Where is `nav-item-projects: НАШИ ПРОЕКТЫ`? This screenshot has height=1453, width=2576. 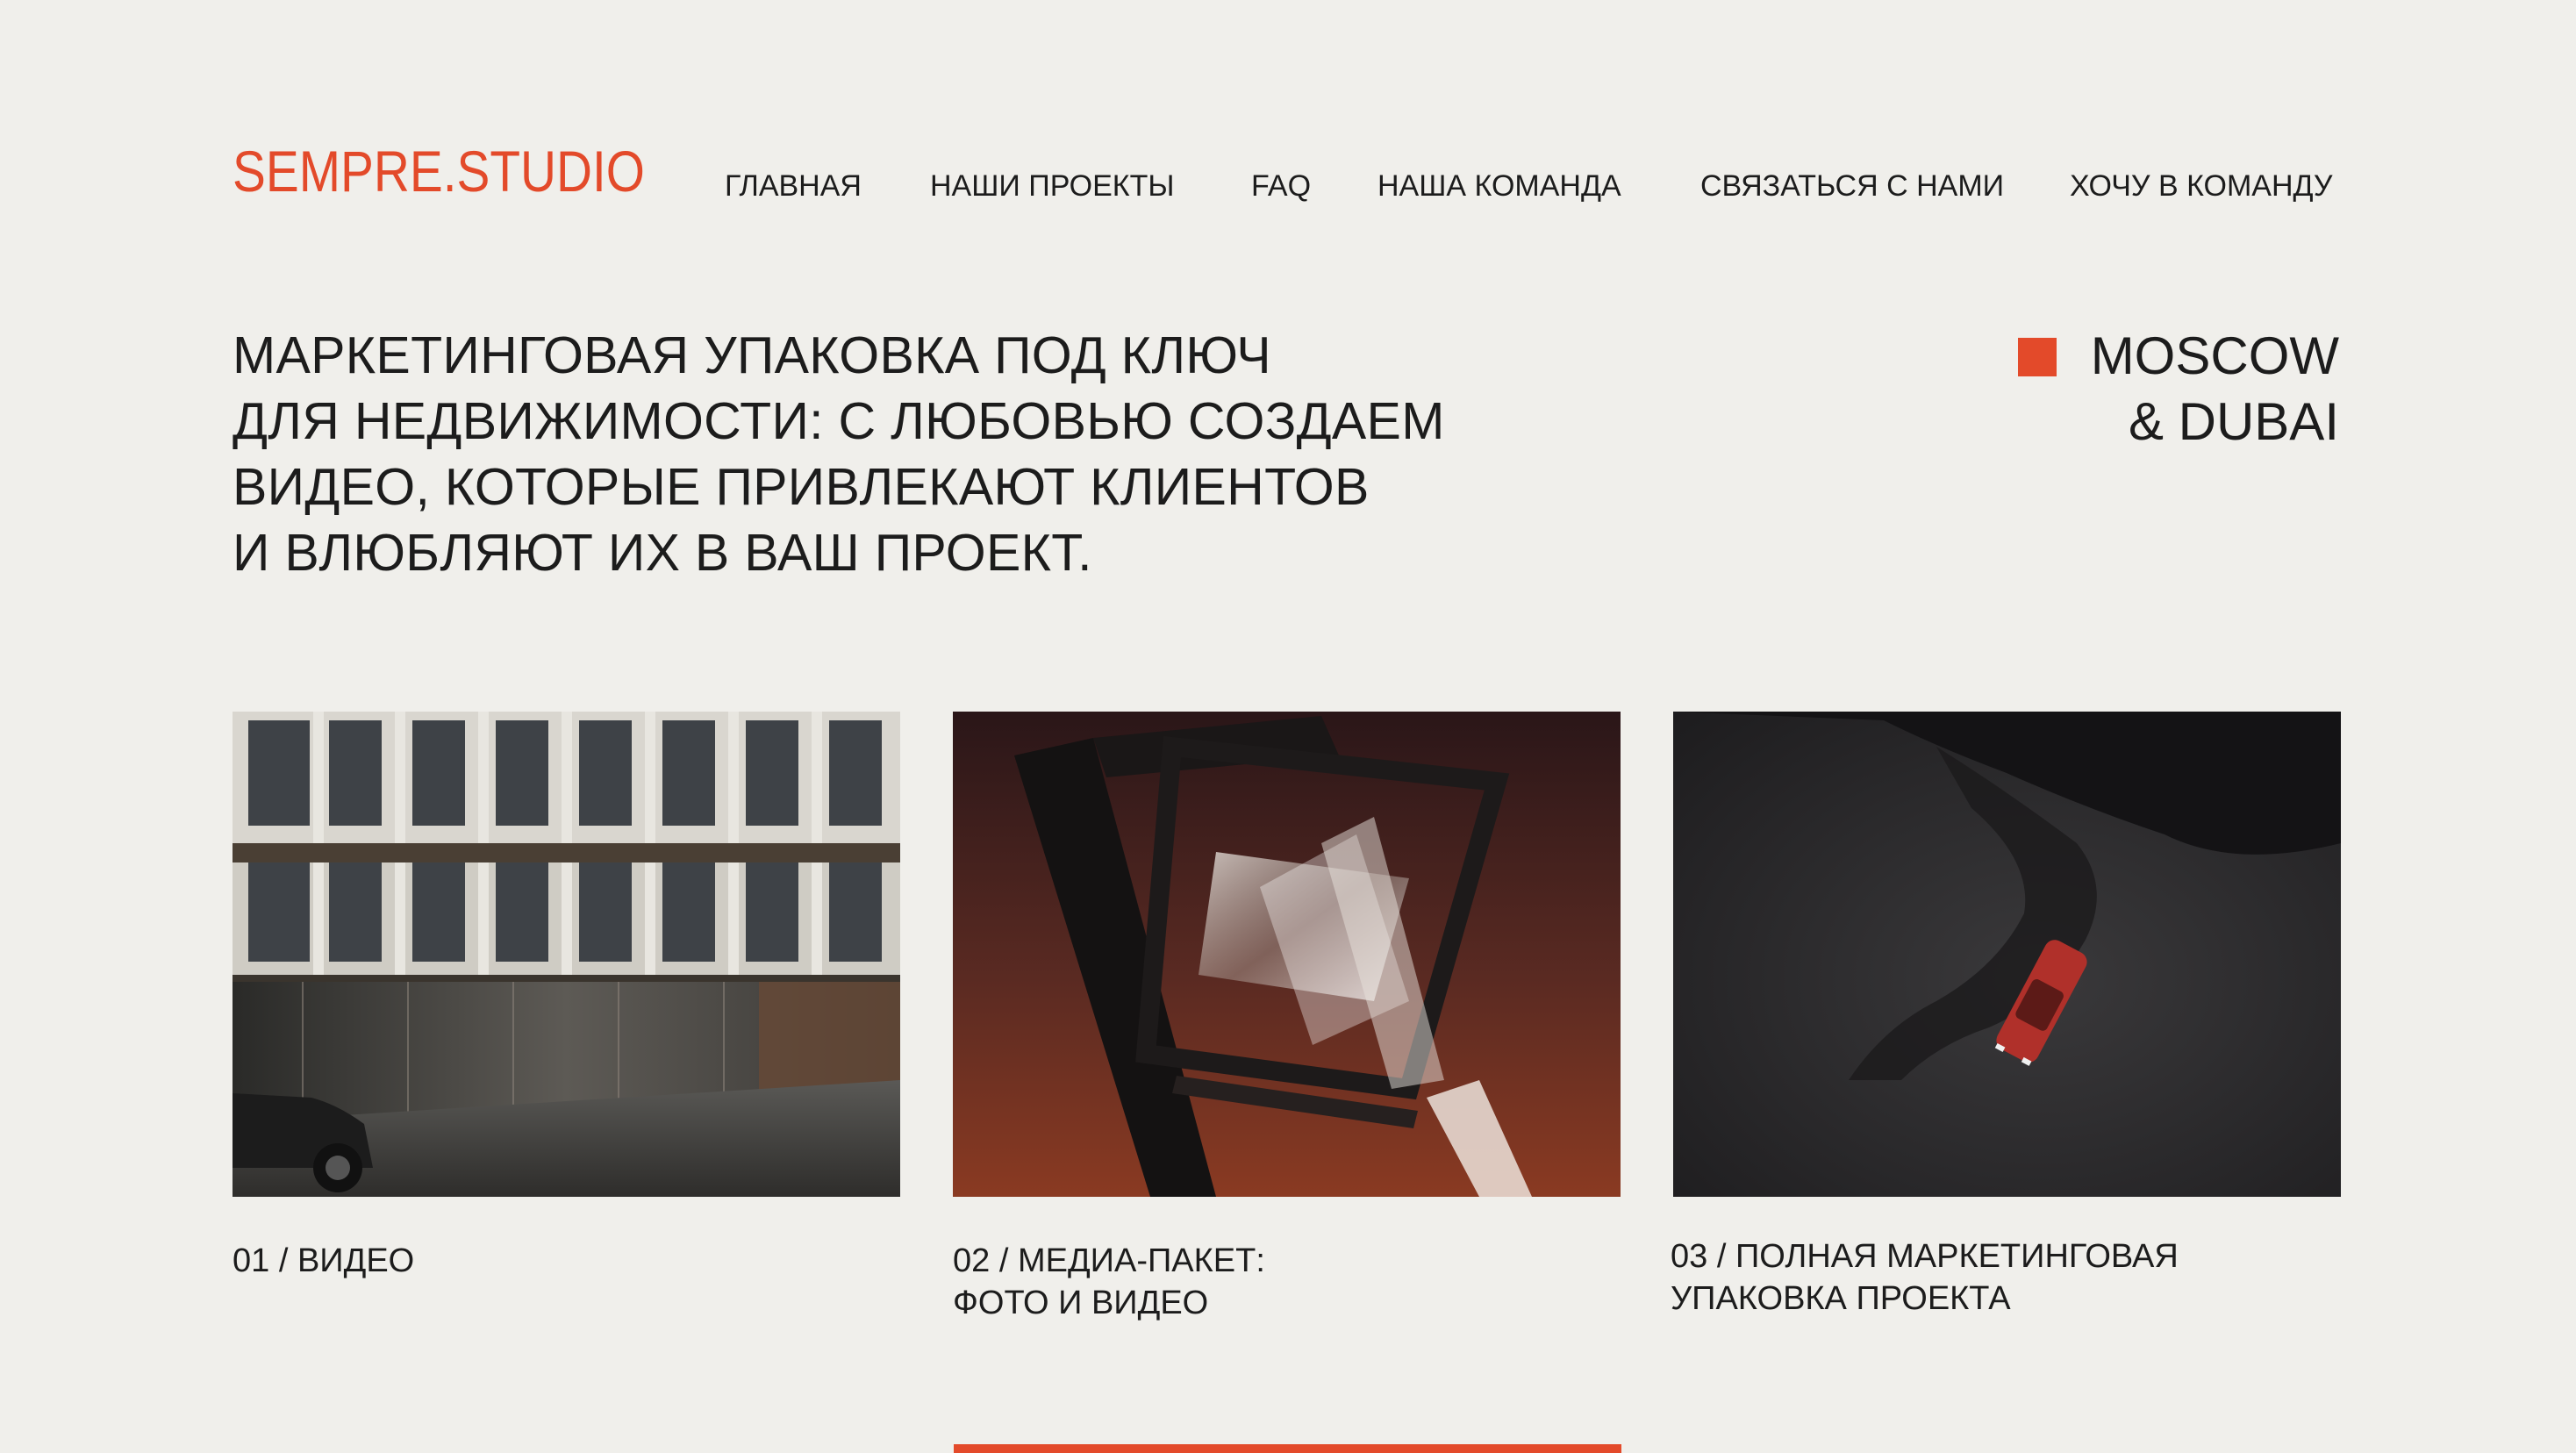 nav-item-projects: НАШИ ПРОЕКТЫ is located at coordinates (1052, 186).